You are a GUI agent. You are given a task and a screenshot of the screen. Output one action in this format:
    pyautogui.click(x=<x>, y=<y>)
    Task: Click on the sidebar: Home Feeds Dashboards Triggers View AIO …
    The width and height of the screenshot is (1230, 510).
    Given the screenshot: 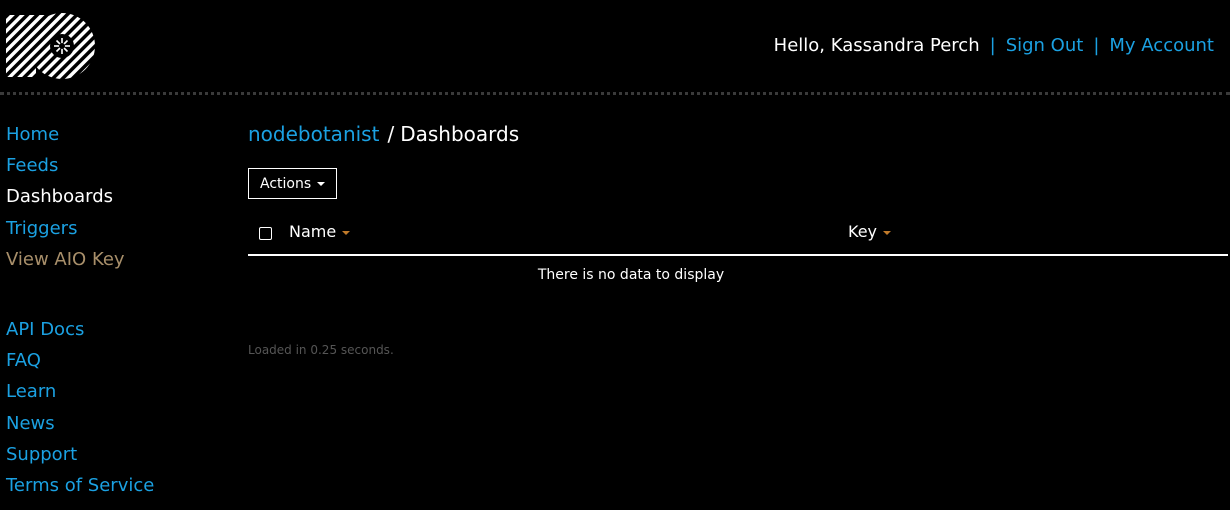 What is the action you would take?
    pyautogui.click(x=116, y=310)
    